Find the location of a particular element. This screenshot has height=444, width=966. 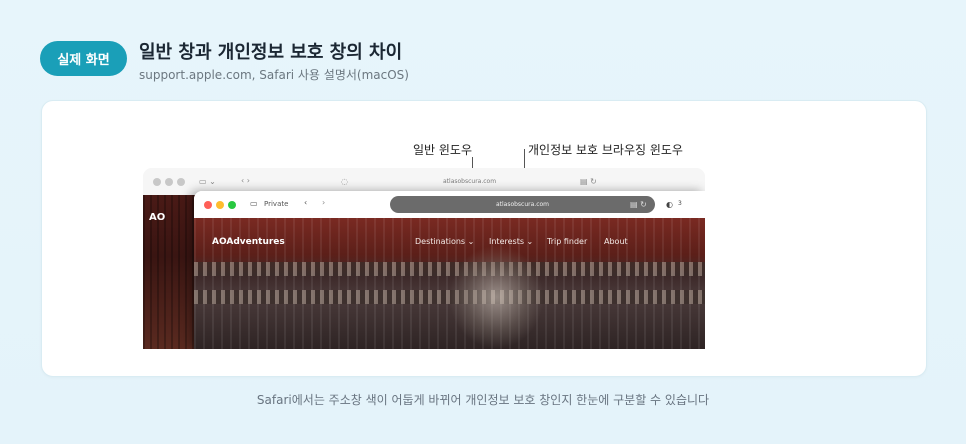

annotation-normal-window: 일반 윈도우 is located at coordinates (443, 150).